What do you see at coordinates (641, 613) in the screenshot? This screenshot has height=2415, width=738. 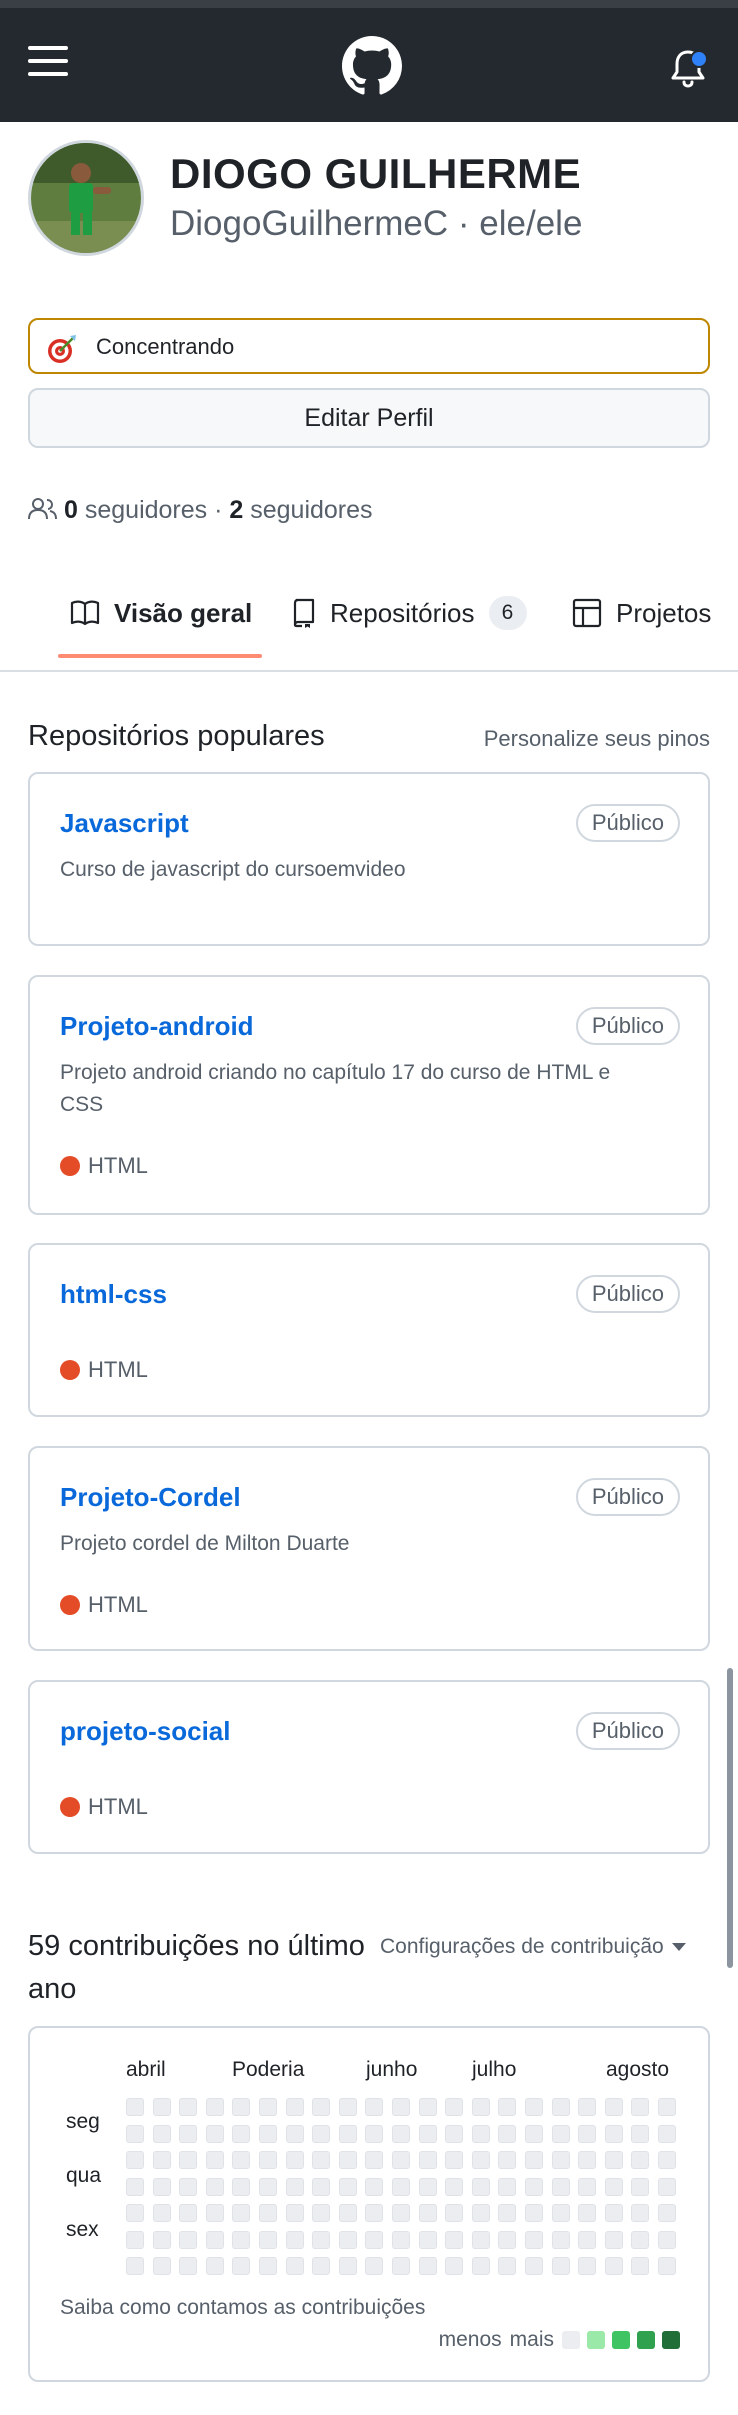 I see `tab-projects: Projetos` at bounding box center [641, 613].